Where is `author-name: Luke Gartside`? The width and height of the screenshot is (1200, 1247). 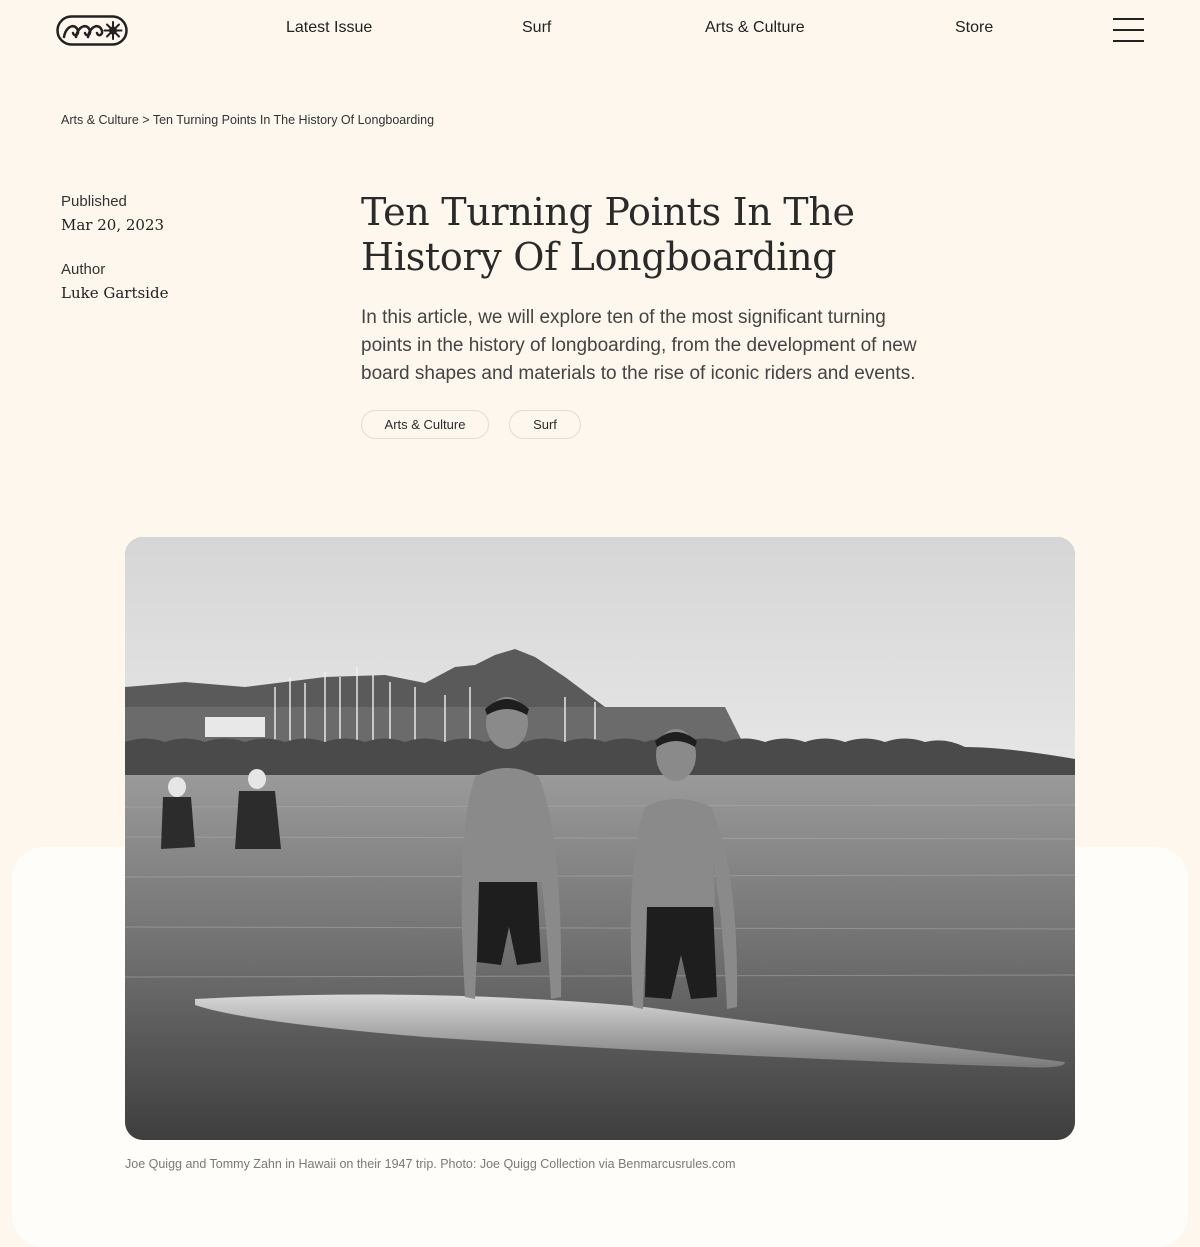
author-name: Luke Gartside is located at coordinates (114, 293).